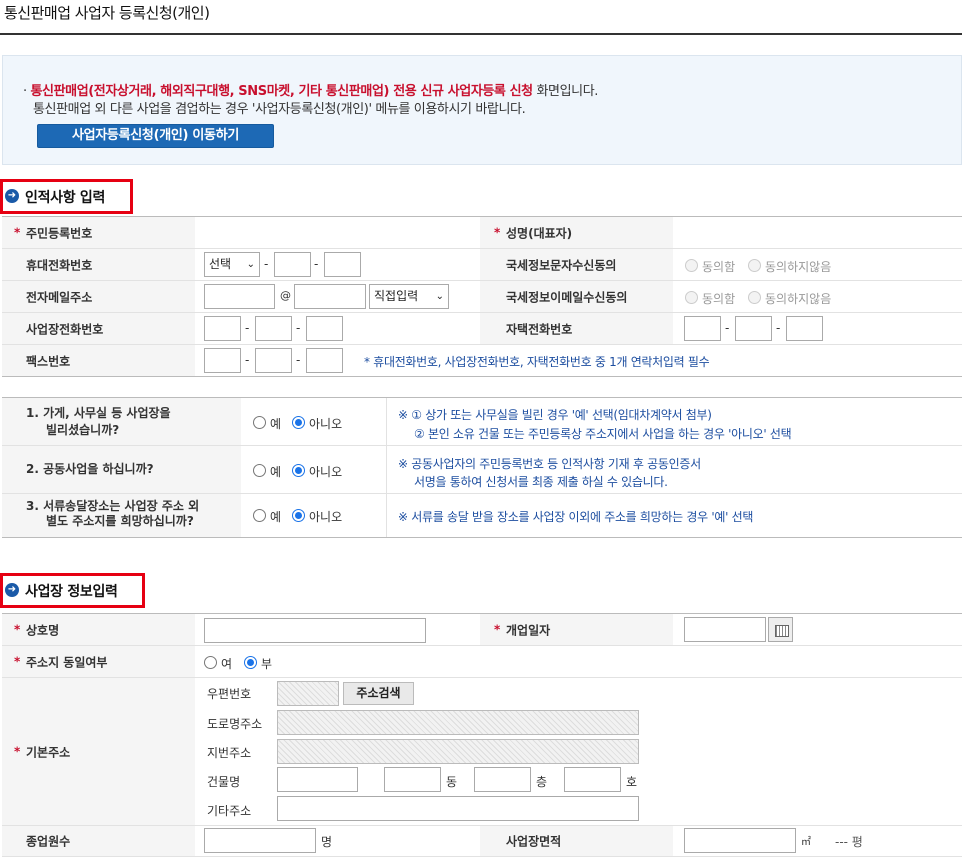 This screenshot has width=966, height=857. What do you see at coordinates (250, 662) in the screenshot?
I see `same-address-no-radio` at bounding box center [250, 662].